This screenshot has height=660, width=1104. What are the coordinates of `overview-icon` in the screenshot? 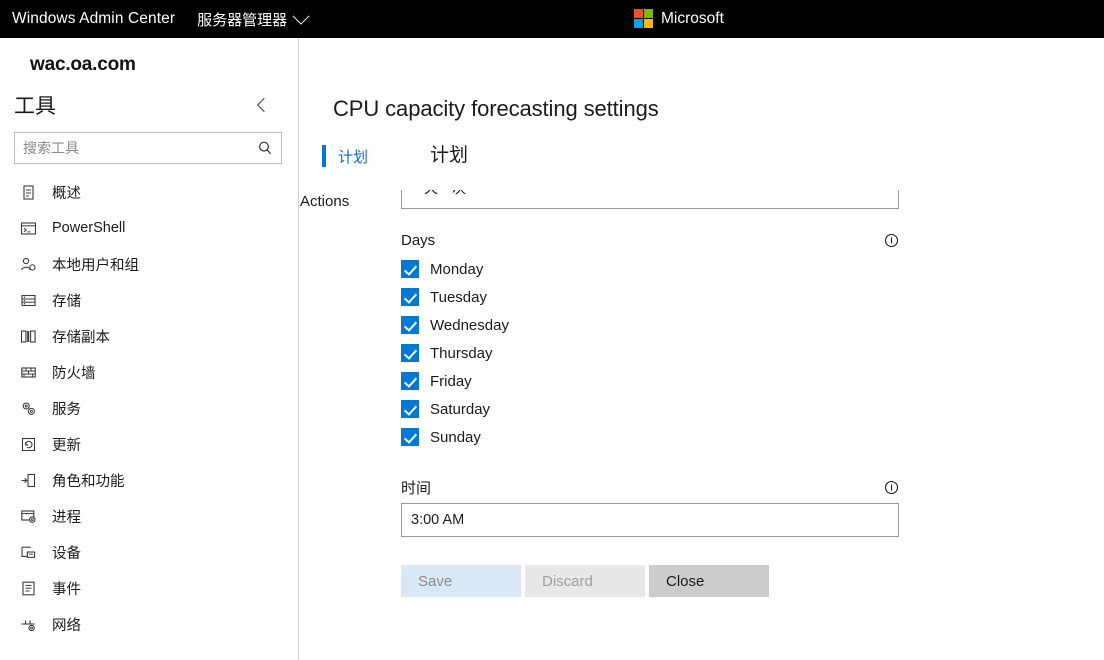 It's located at (28, 192).